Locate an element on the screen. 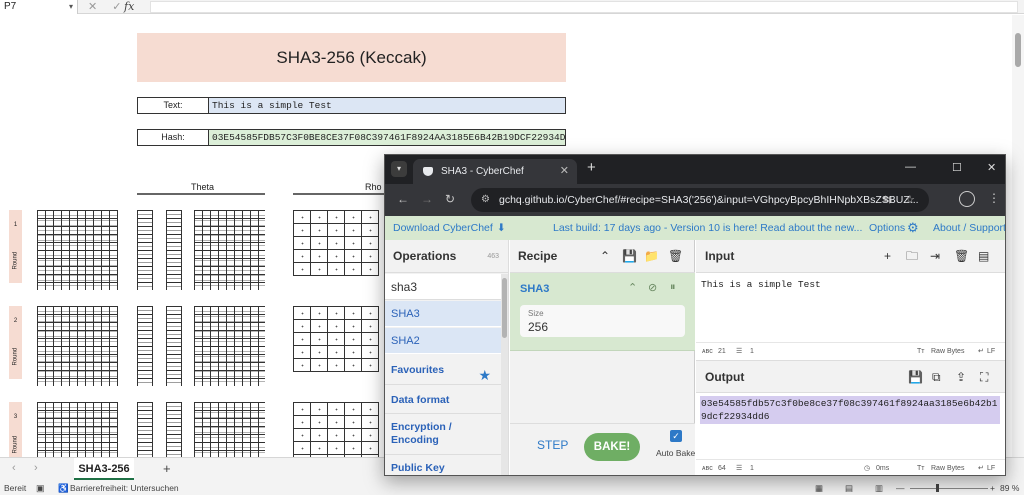 Image resolution: width=1024 pixels, height=495 pixels. disable-icon: ⊘ is located at coordinates (652, 287).